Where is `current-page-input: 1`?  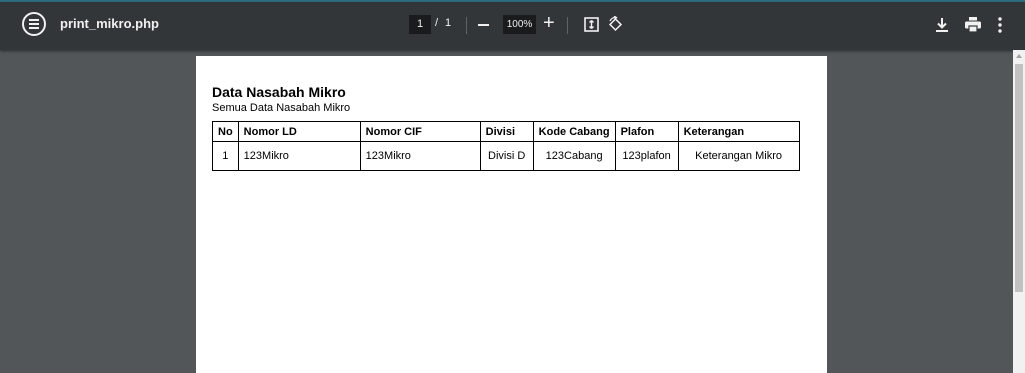 current-page-input: 1 is located at coordinates (420, 24).